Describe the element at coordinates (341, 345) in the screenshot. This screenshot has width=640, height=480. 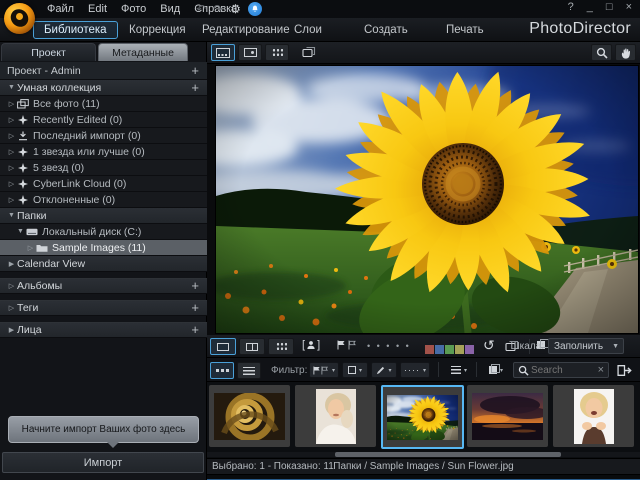
I see `flag-pick-icon` at that location.